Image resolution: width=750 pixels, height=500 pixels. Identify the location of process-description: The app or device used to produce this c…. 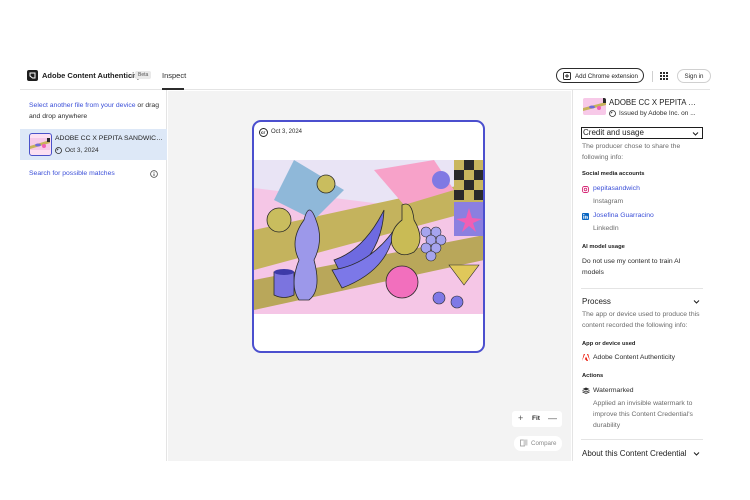
(641, 320).